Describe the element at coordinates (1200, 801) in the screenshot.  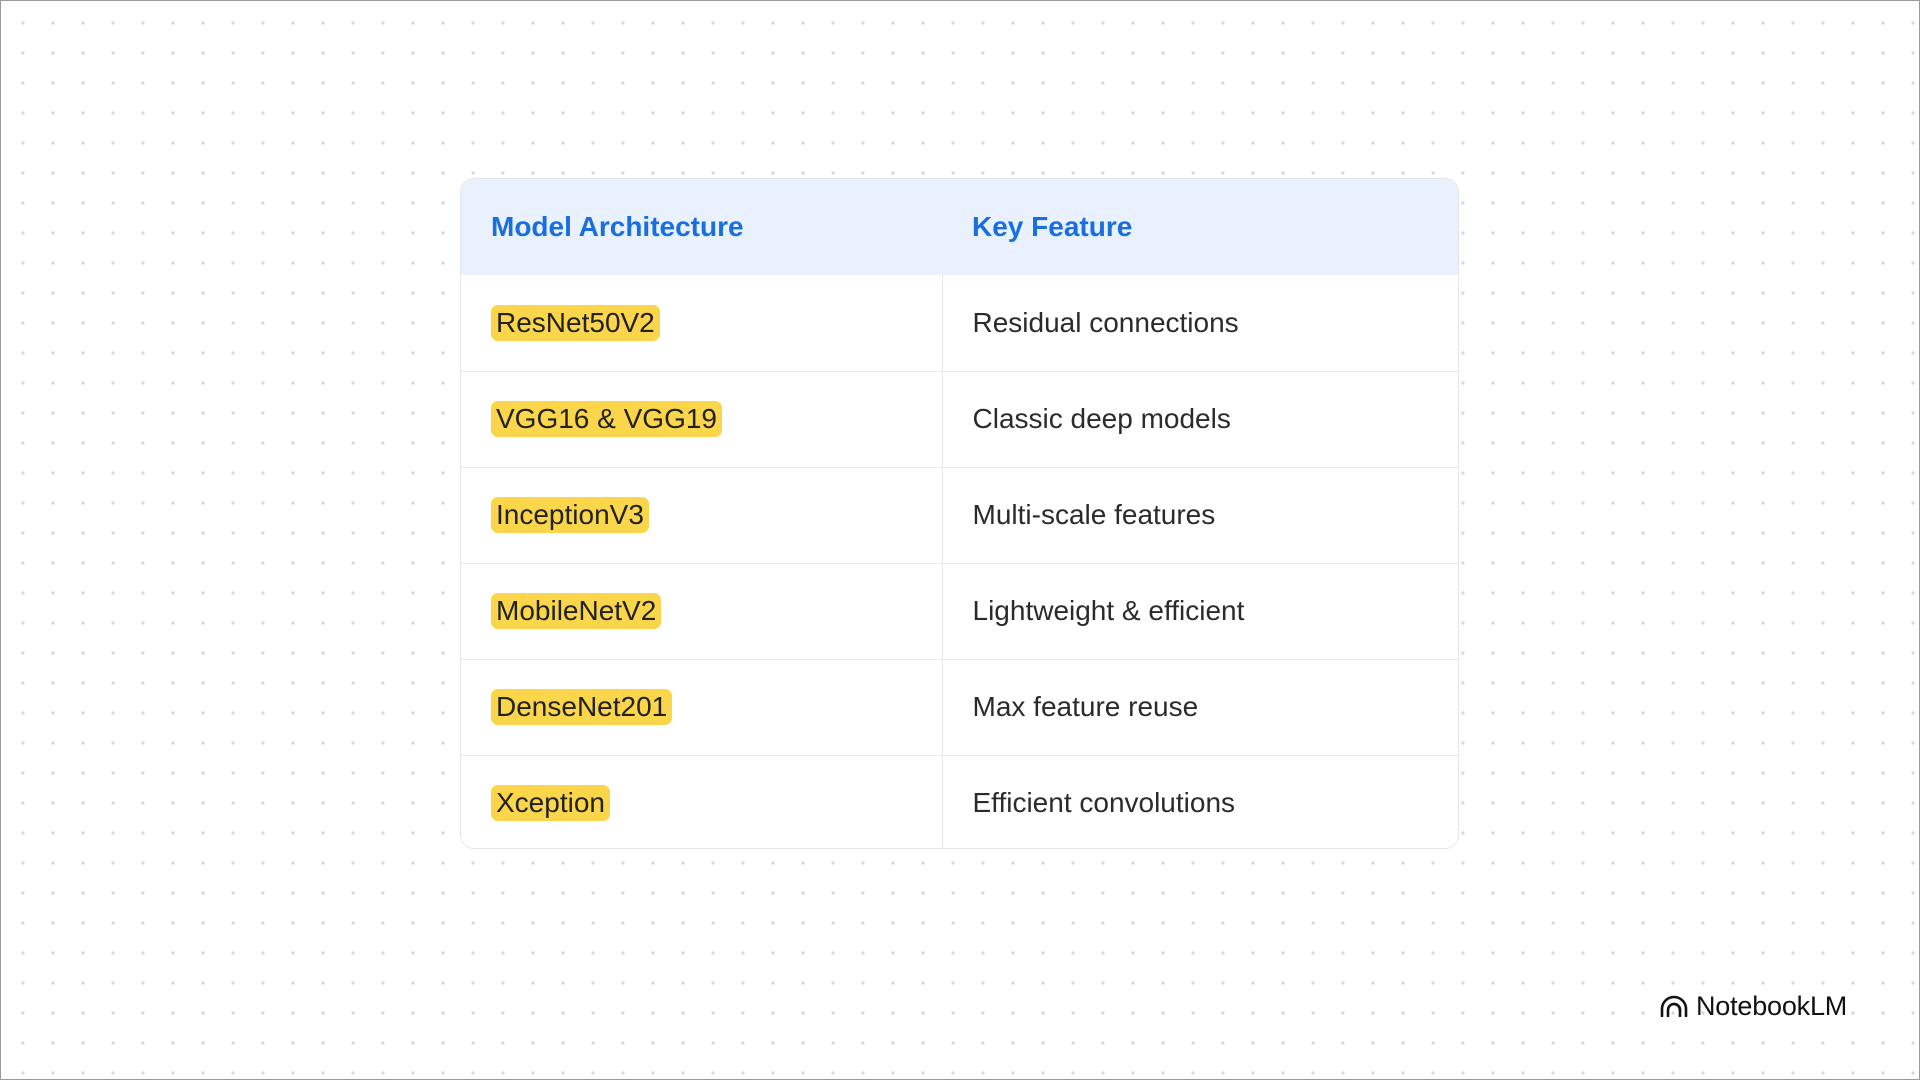
I see `feature-cell: Efficient convolutions` at that location.